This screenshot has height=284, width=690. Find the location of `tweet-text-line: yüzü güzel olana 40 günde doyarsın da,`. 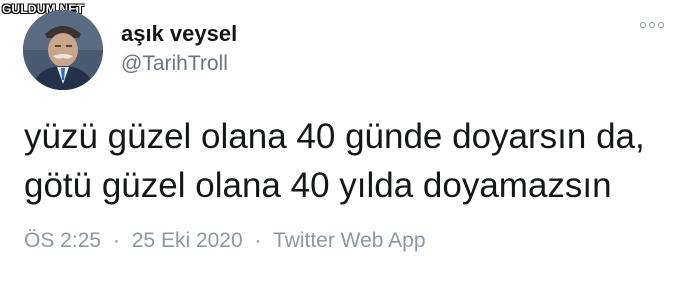

tweet-text-line: yüzü güzel olana 40 günde doyarsın da, is located at coordinates (334, 136).